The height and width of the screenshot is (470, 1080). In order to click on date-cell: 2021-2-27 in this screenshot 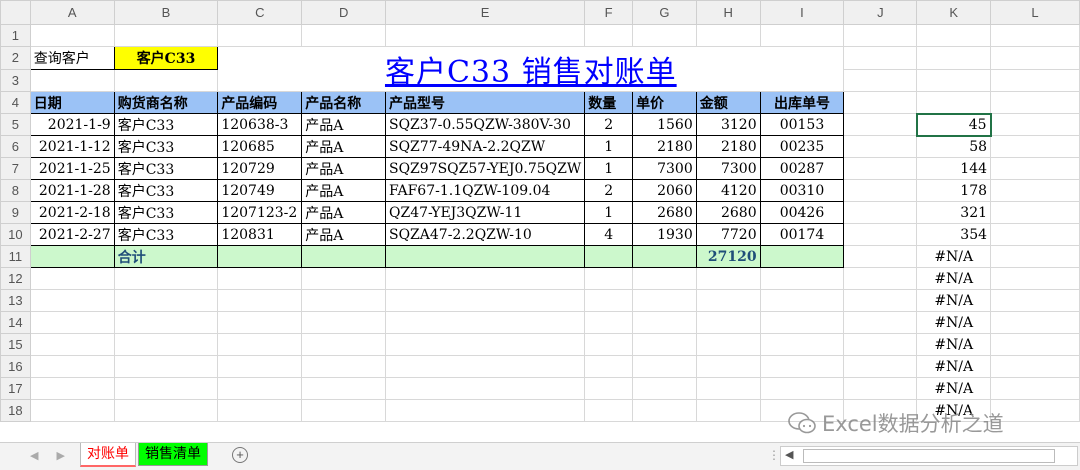, I will do `click(72, 234)`.